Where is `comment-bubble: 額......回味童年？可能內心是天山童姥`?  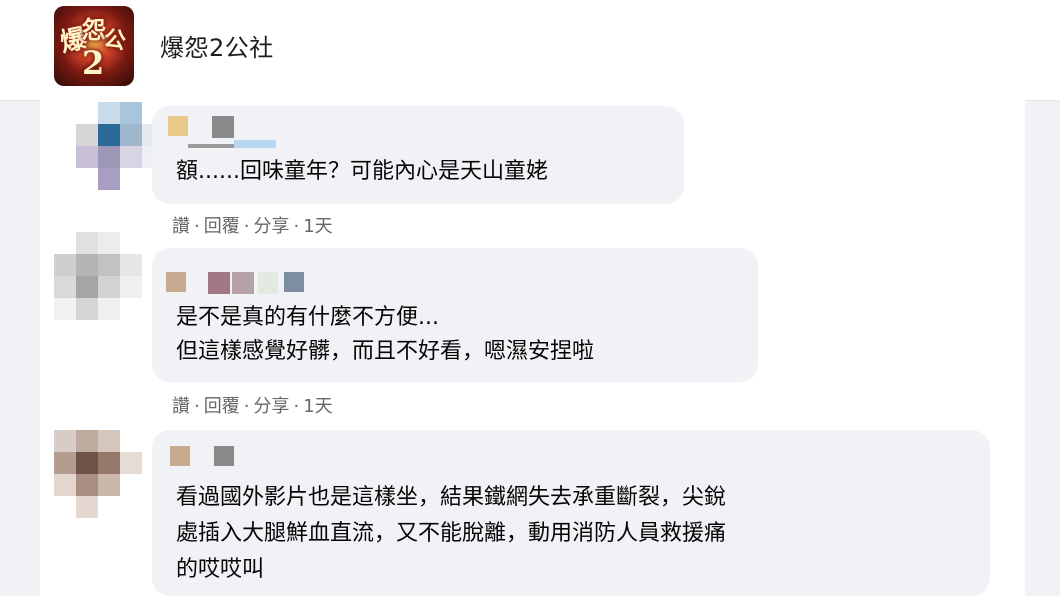 comment-bubble: 額......回味童年？可能內心是天山童姥 is located at coordinates (418, 155).